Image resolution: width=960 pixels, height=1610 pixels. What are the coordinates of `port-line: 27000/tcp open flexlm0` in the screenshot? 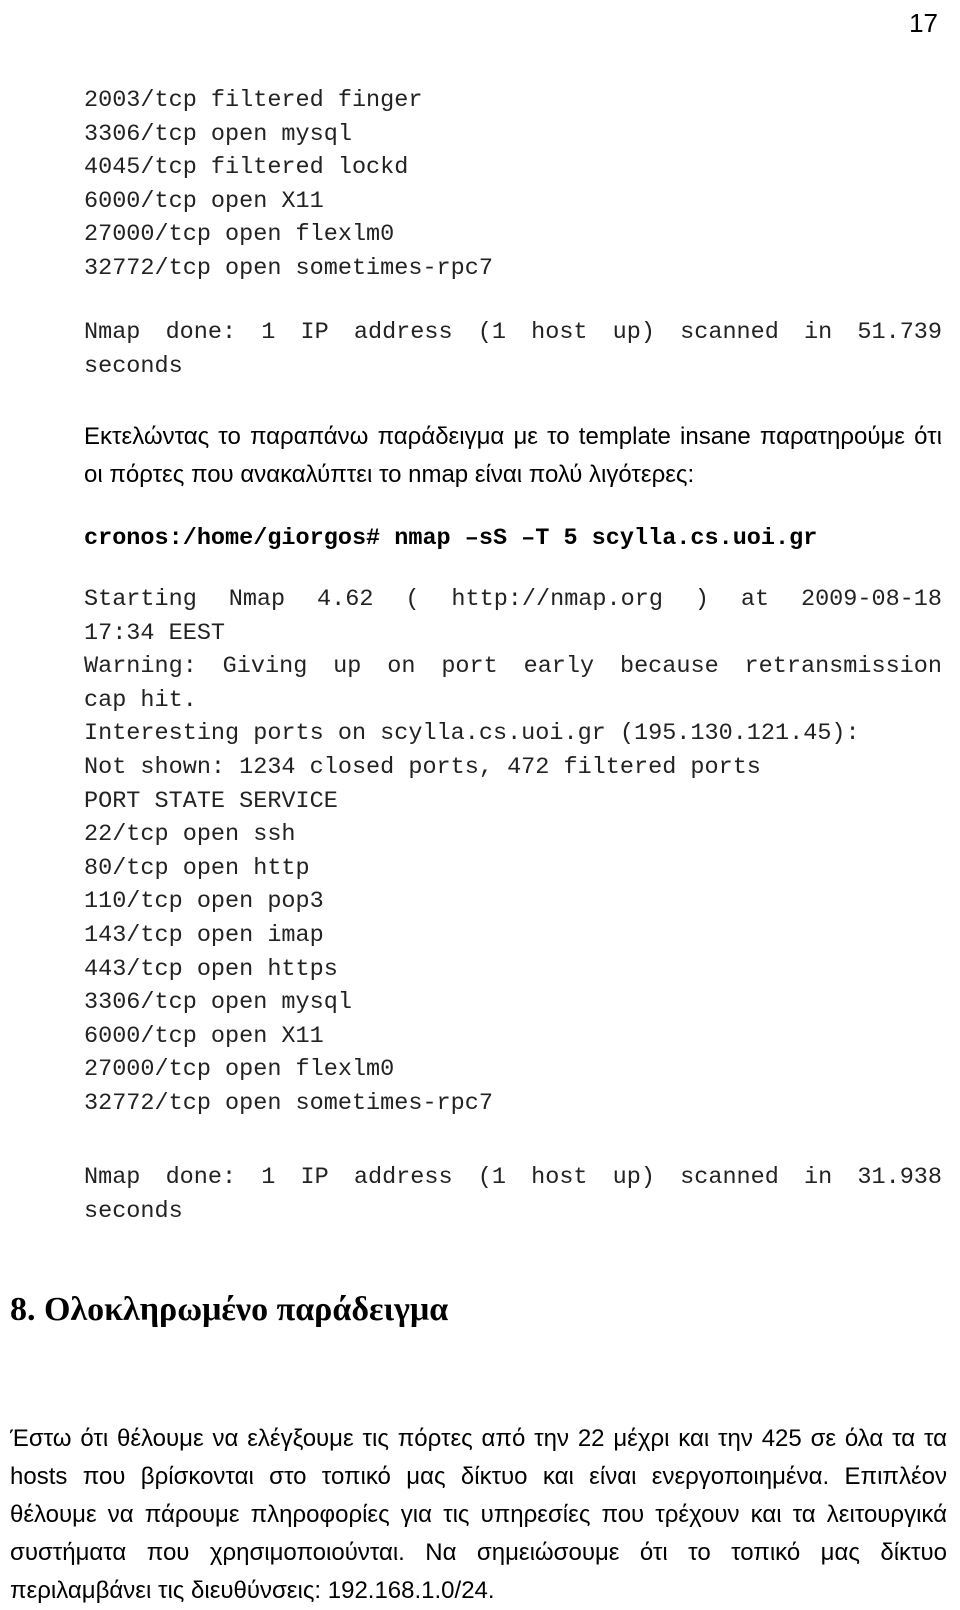 It's located at (239, 235).